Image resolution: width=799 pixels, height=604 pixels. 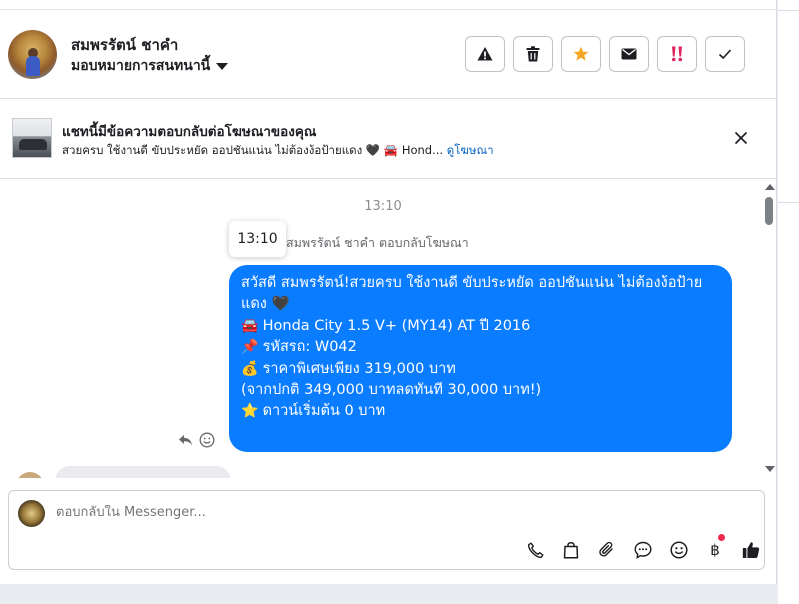 I want to click on smiley-icon, so click(x=679, y=550).